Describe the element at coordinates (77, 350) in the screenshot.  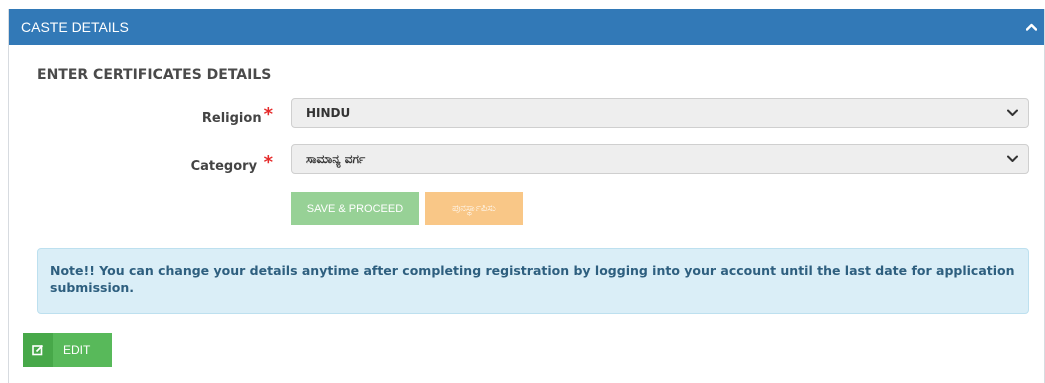
I see `edit-button-label: EDIT` at that location.